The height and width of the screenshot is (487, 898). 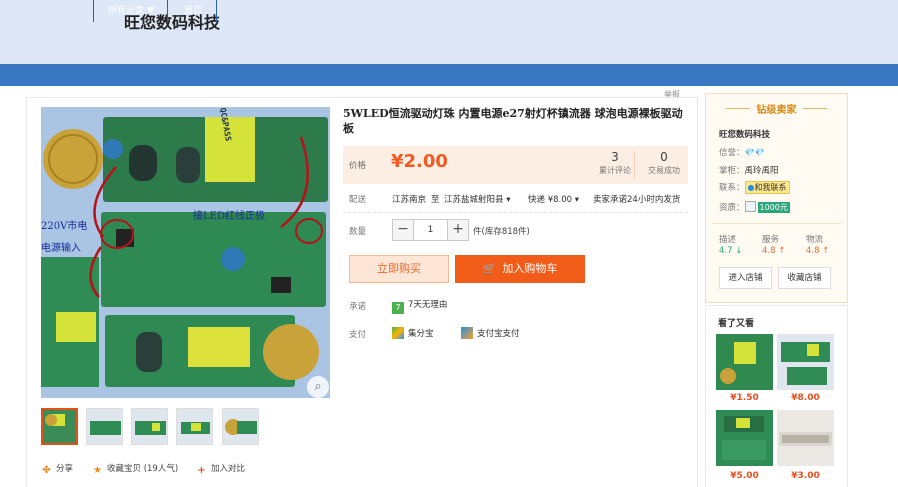 I want to click on payment-alipay: 支付宝支付, so click(x=490, y=334).